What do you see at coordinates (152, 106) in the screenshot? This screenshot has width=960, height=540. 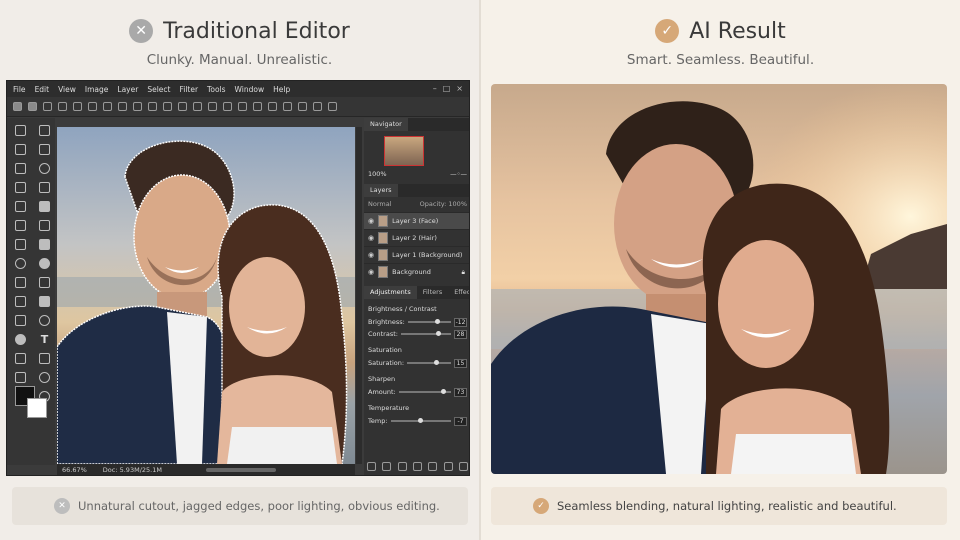 I see `flip-icon` at bounding box center [152, 106].